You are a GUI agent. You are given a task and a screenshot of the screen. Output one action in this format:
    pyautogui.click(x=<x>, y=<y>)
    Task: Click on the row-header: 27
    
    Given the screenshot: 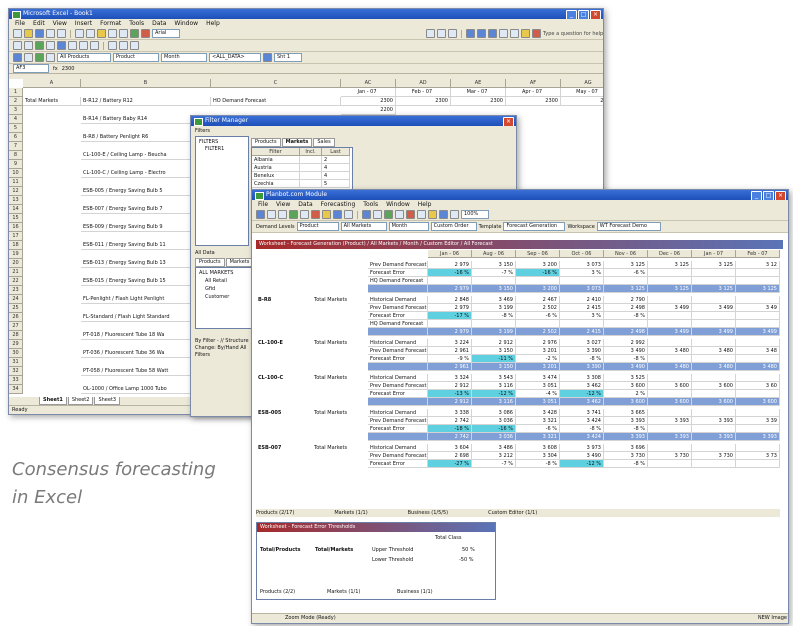 What is the action you would take?
    pyautogui.click(x=16, y=326)
    